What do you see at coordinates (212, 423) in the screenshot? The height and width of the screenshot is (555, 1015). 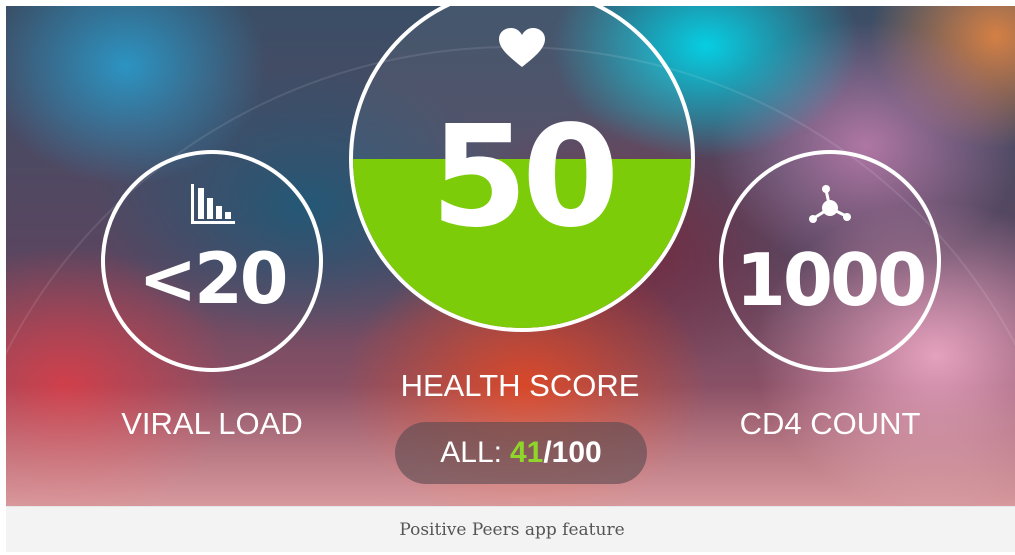 I see `viral-load-label: VIRAL LOAD` at bounding box center [212, 423].